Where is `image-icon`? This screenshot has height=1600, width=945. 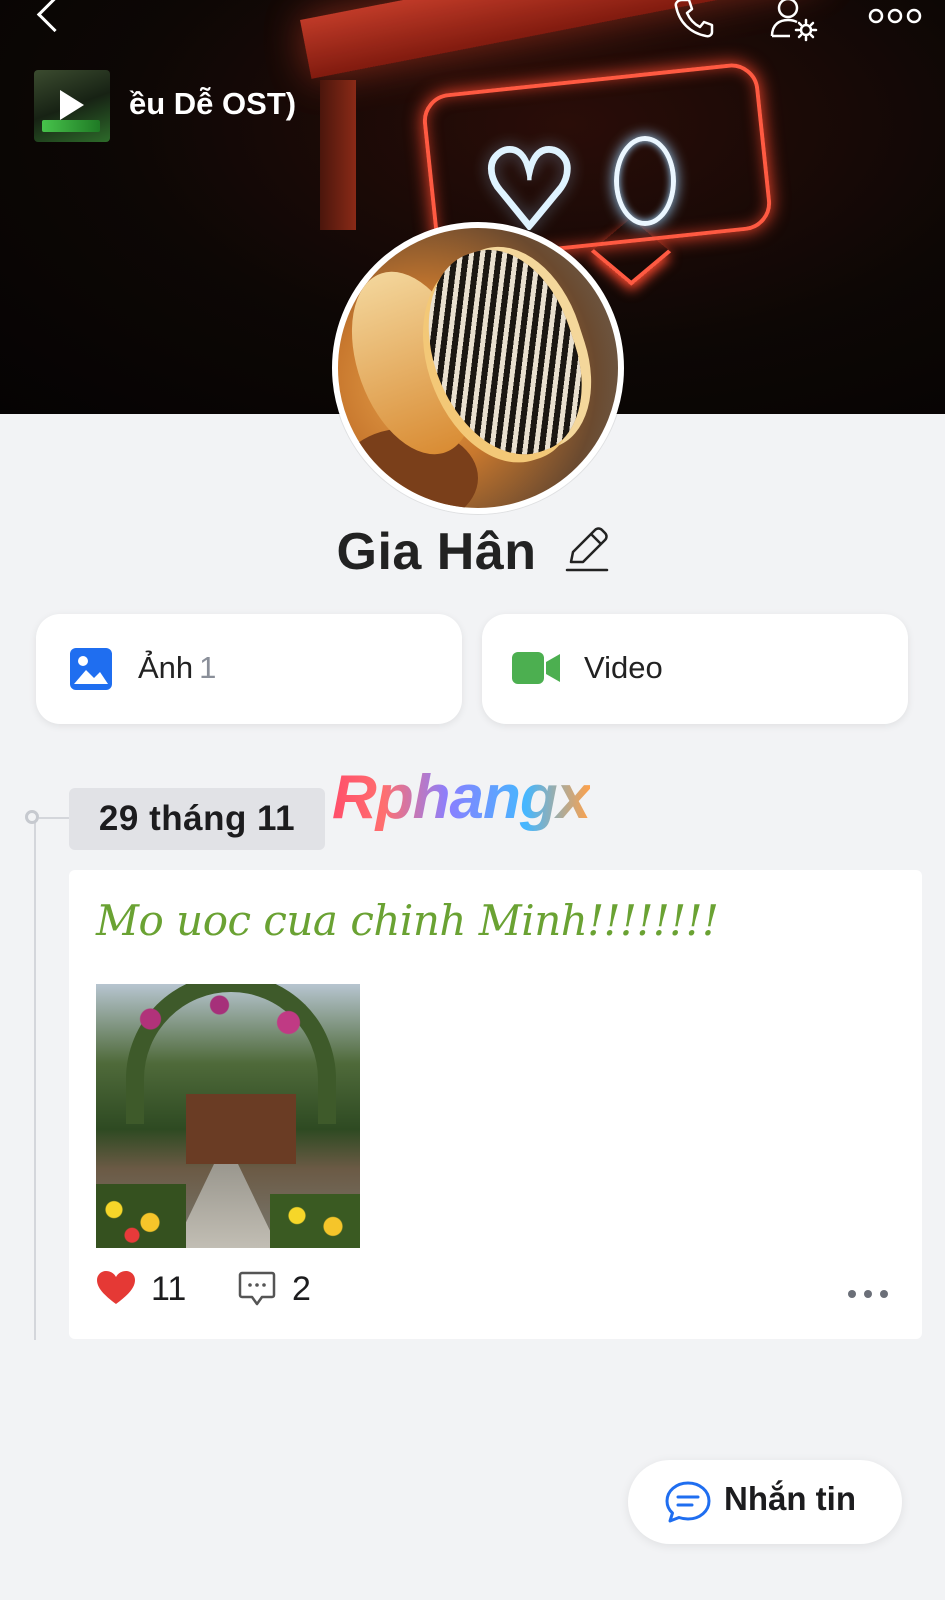 image-icon is located at coordinates (91, 669).